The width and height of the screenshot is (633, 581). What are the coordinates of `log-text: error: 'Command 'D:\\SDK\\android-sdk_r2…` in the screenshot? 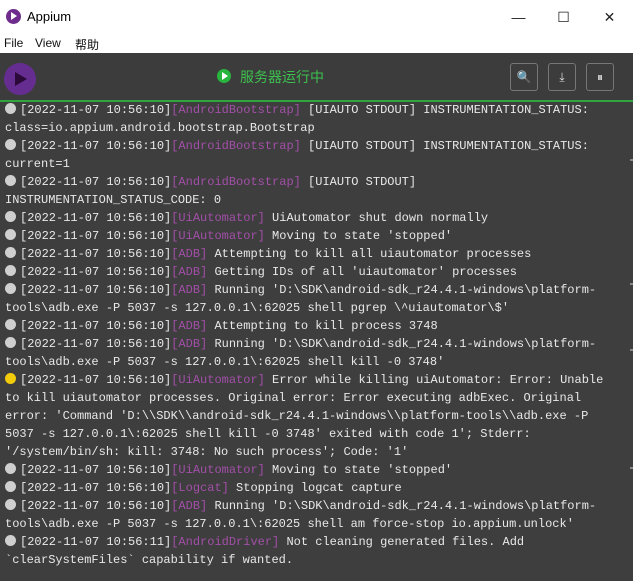 It's located at (297, 416).